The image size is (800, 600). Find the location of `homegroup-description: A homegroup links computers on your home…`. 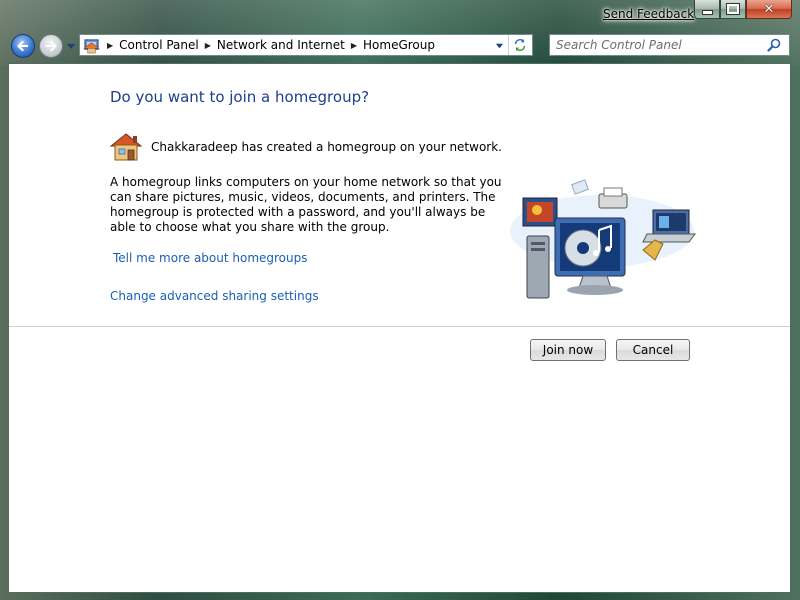

homegroup-description: A homegroup links computers on your home… is located at coordinates (306, 204).